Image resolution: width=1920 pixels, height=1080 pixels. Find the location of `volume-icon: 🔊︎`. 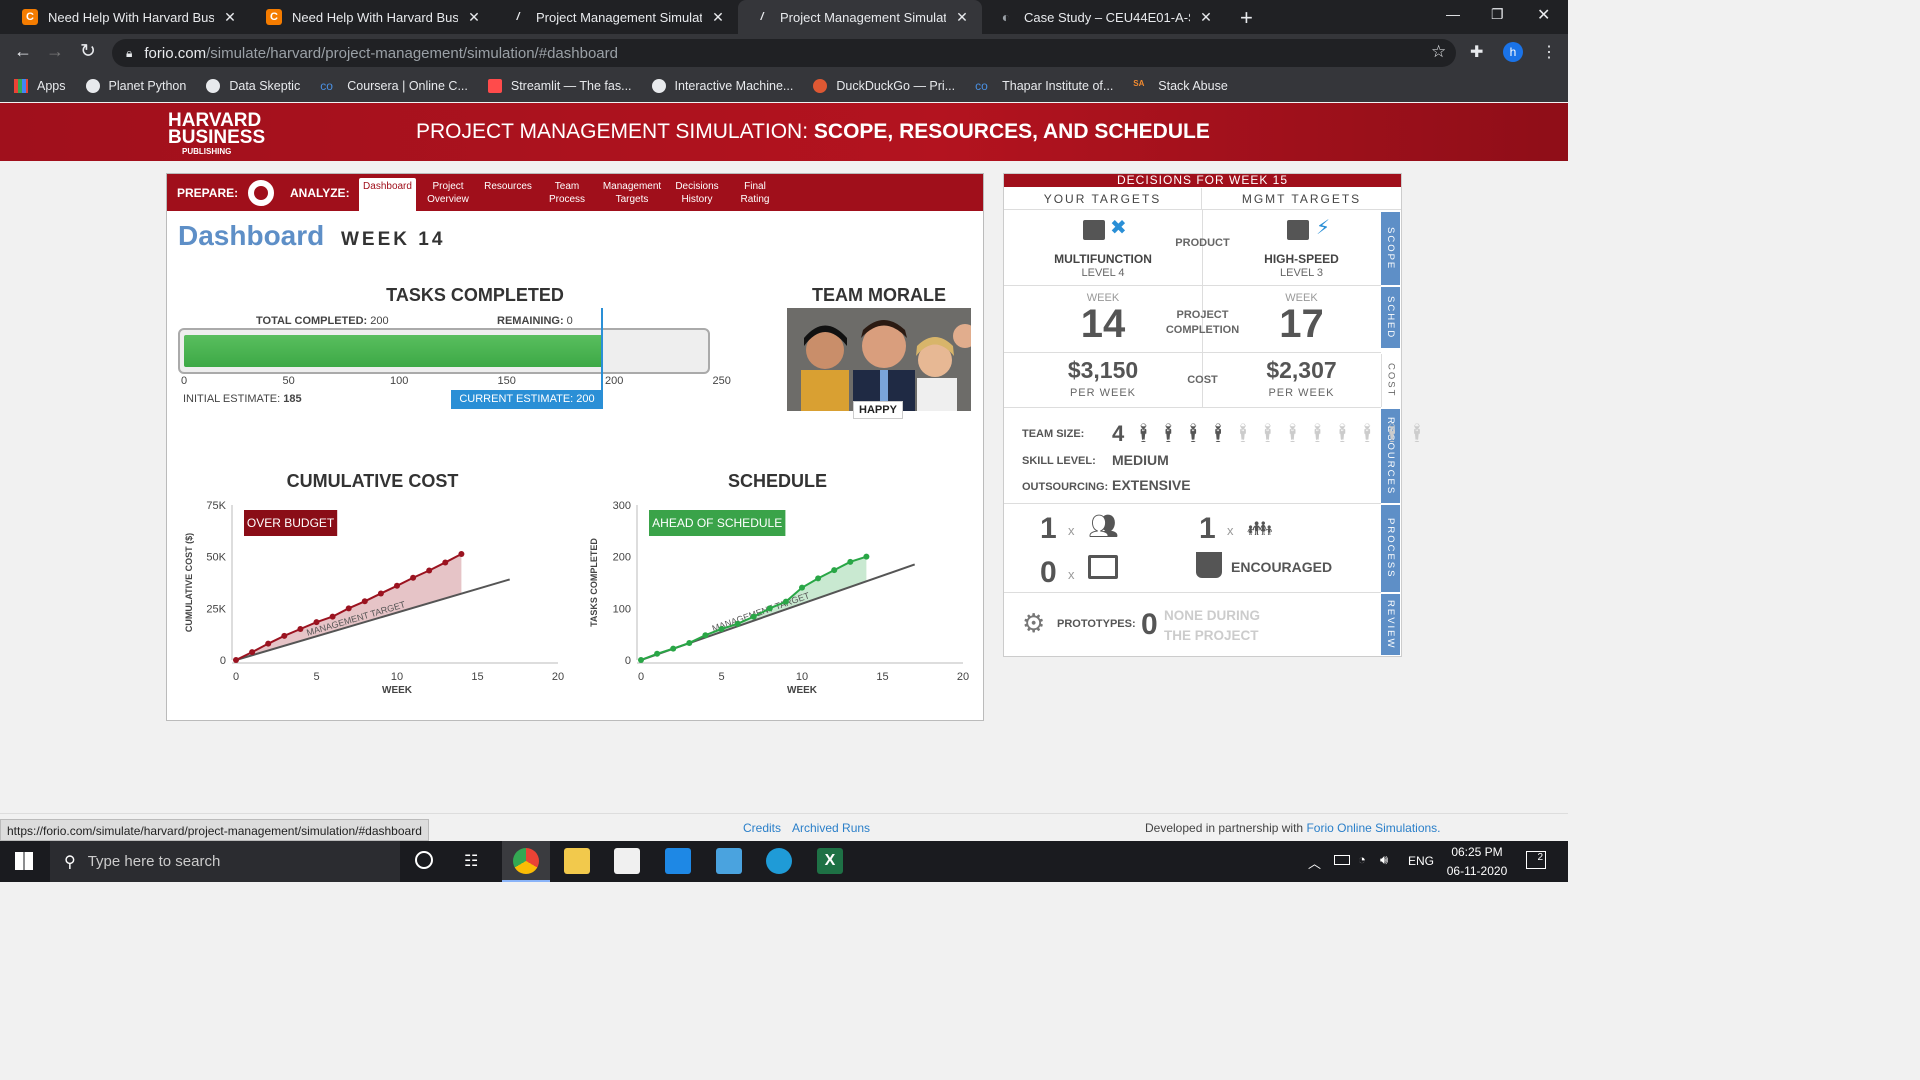

volume-icon: 🔊︎ is located at coordinates (1384, 860).